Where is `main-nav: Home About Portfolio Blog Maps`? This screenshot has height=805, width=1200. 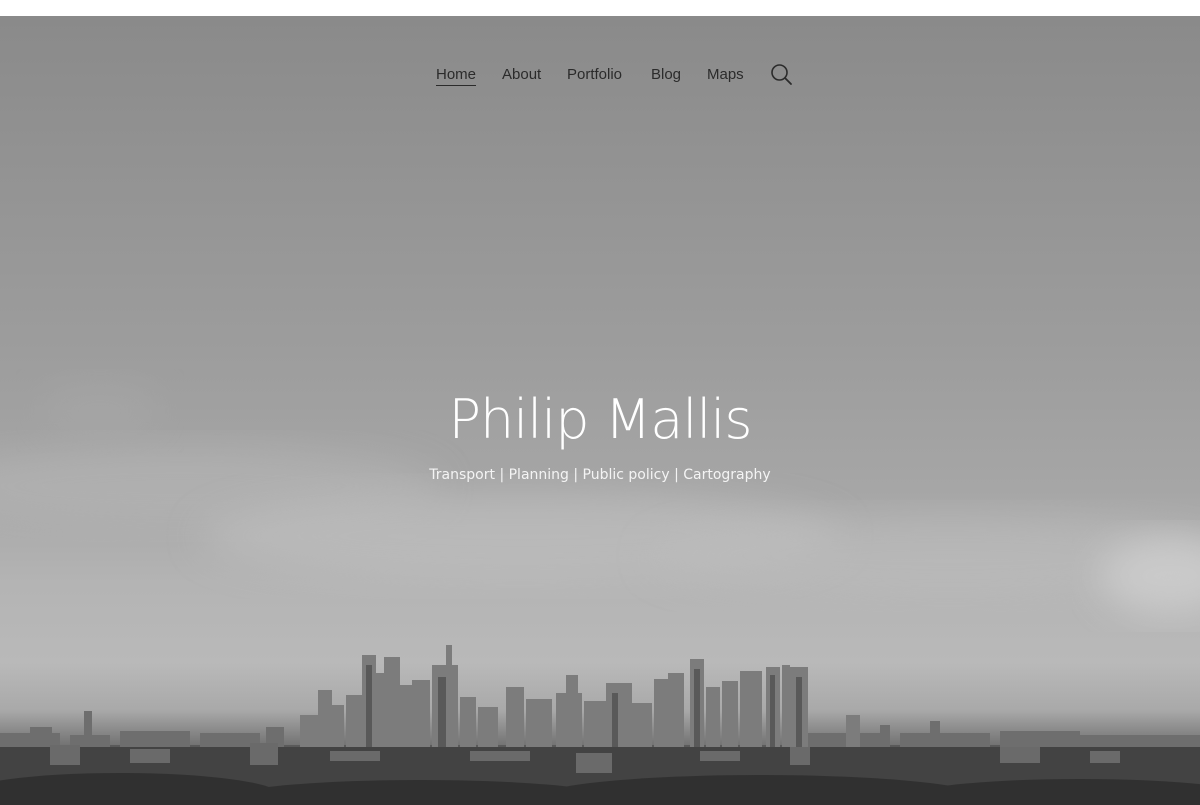 main-nav: Home About Portfolio Blog Maps is located at coordinates (600, 77).